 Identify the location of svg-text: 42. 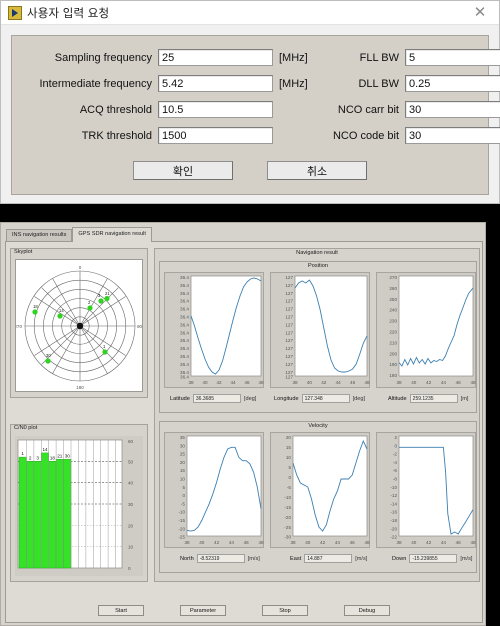
(429, 382).